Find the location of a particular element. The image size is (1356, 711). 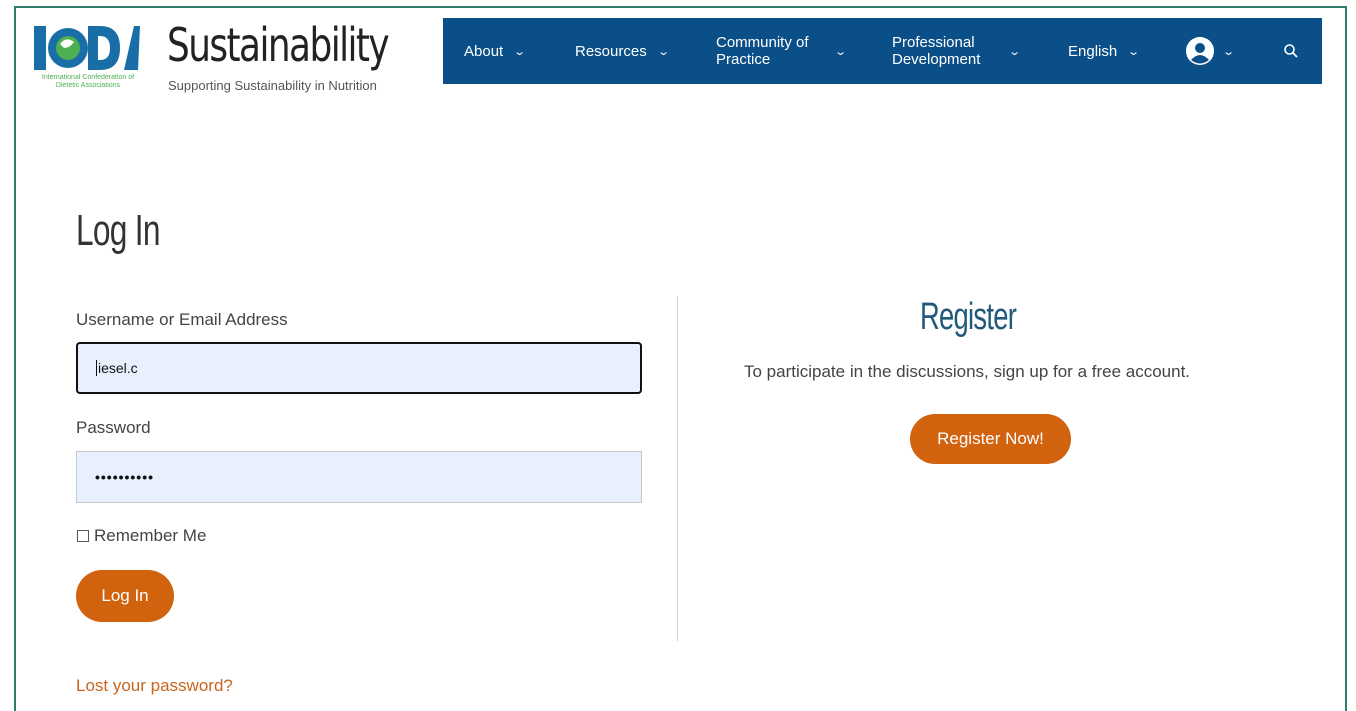

remember-me: Remember Me is located at coordinates (141, 536).